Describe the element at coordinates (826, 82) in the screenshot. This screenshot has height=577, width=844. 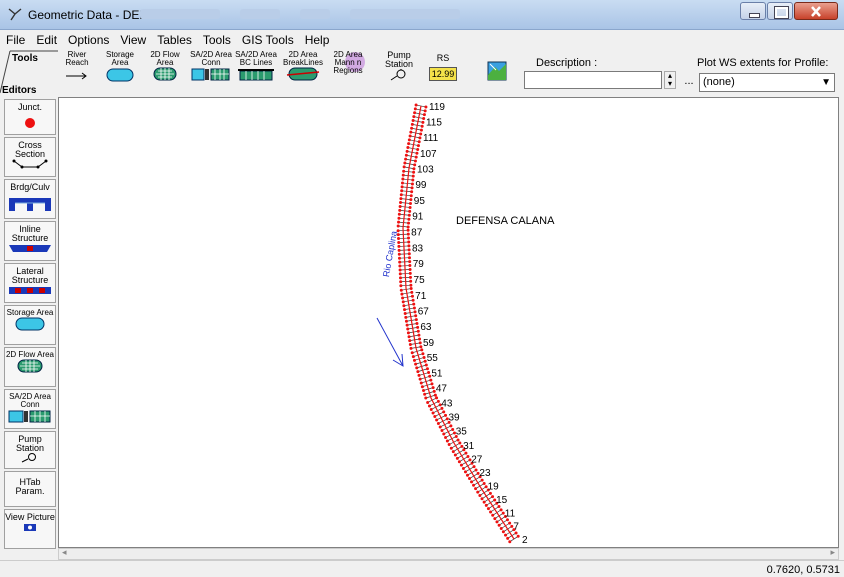
I see `chevron-down-icon: ▼` at that location.